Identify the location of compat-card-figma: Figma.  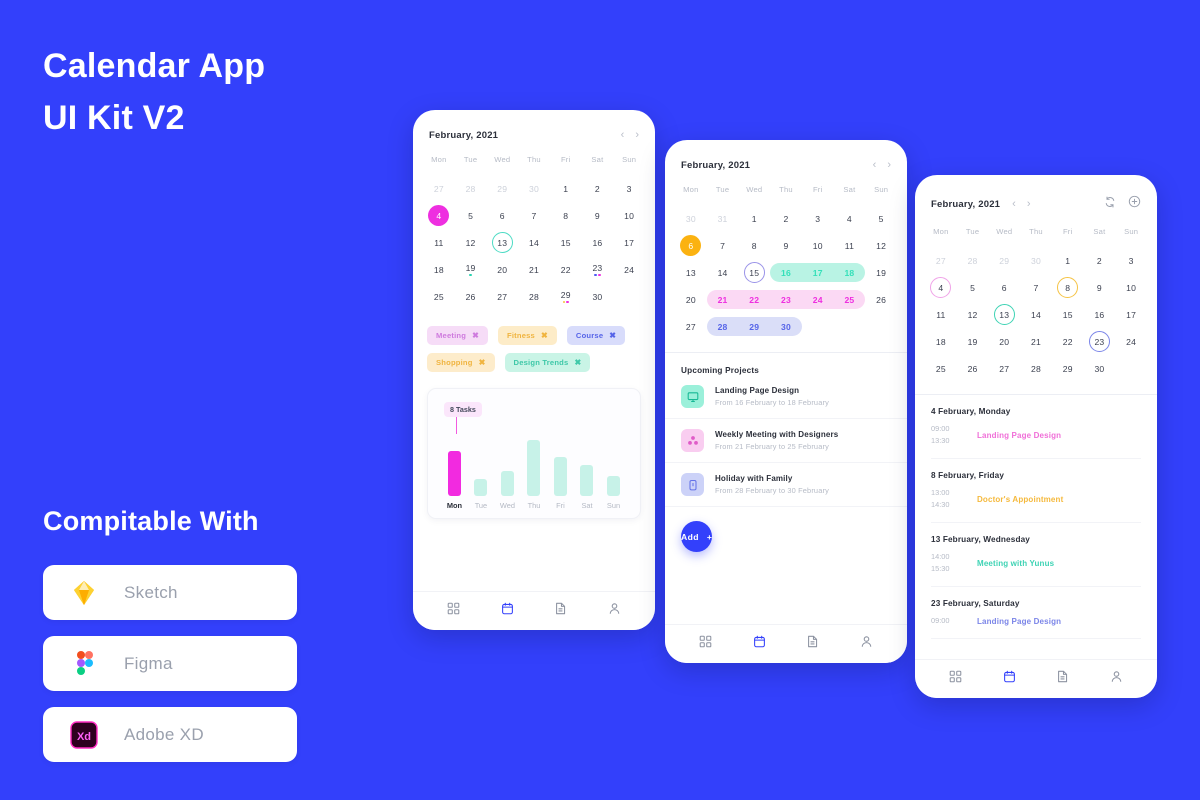
(170, 663).